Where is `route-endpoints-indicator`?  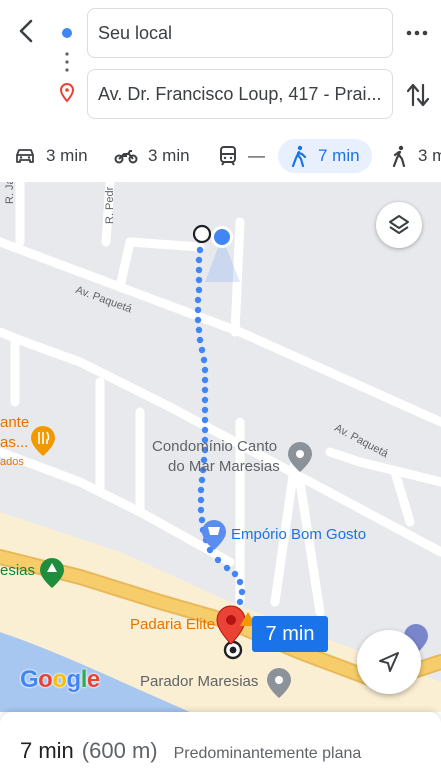 route-endpoints-indicator is located at coordinates (68, 65).